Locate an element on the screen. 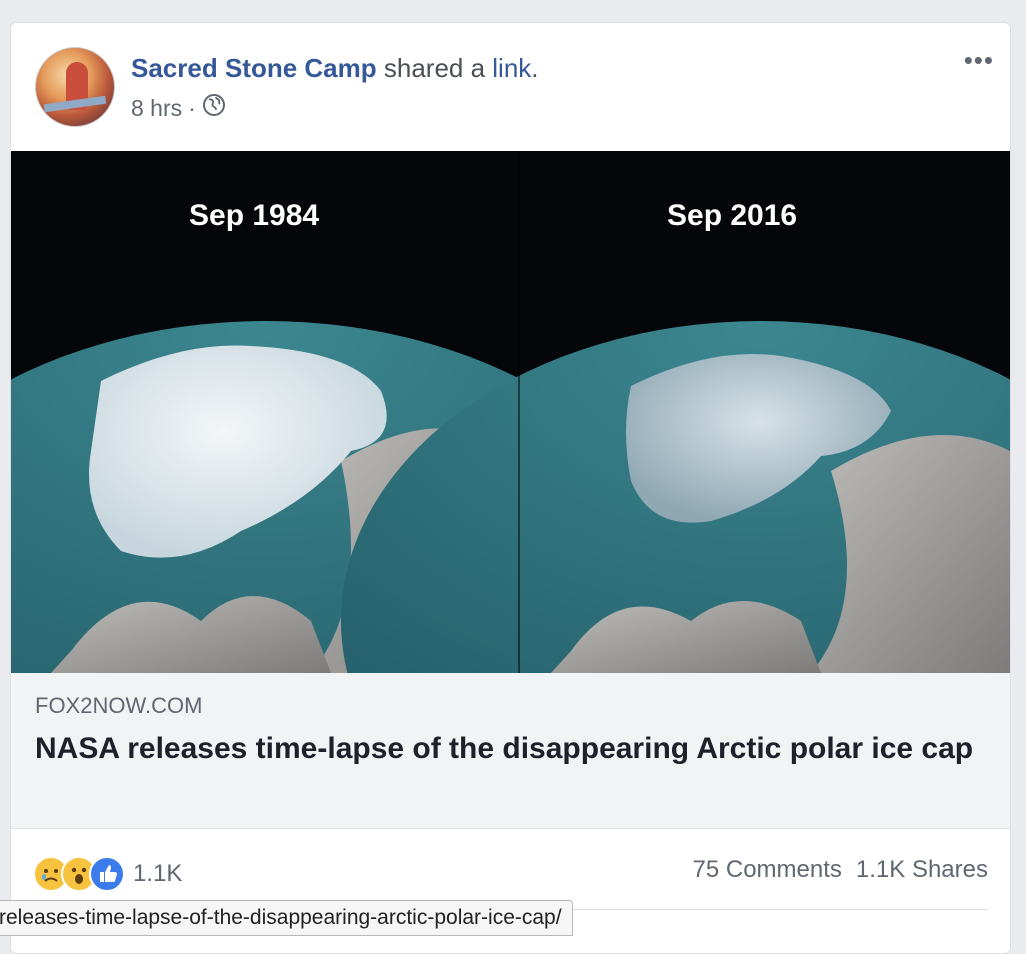 Image resolution: width=1026 pixels, height=954 pixels. reaction-count: 1.1K is located at coordinates (157, 874).